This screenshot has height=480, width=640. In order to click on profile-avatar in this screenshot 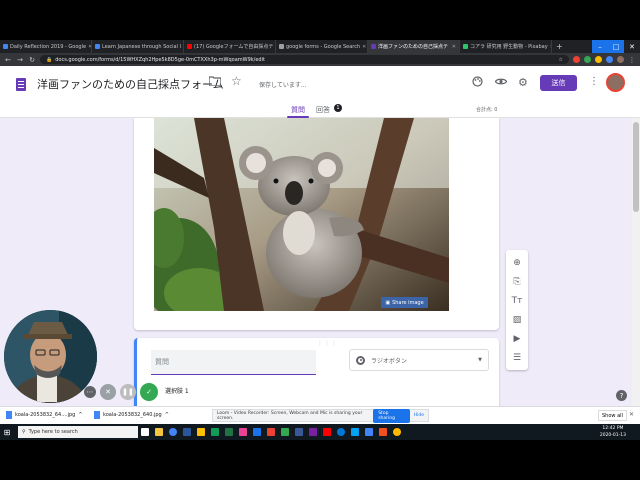, I will do `click(620, 59)`.